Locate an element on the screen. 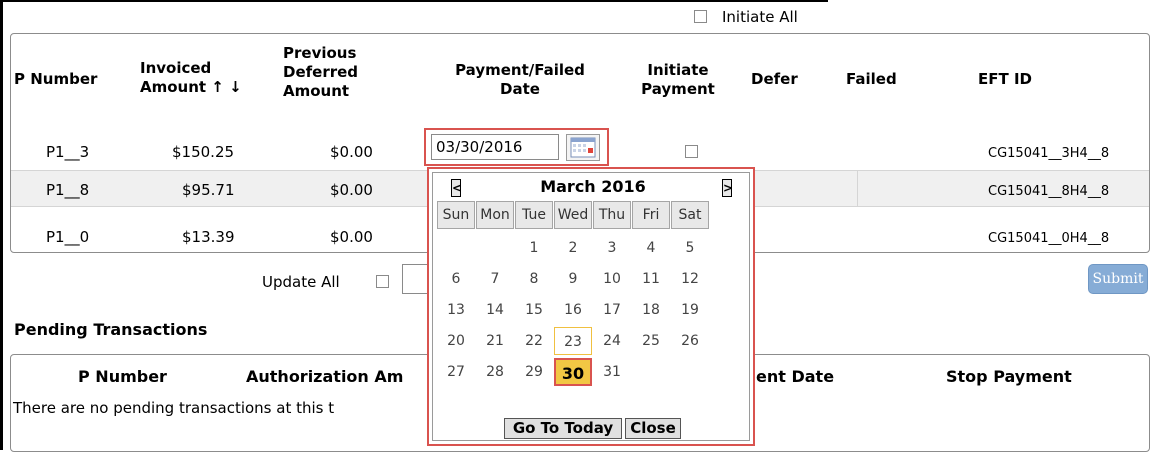 Image resolution: width=1151 pixels, height=452 pixels. calendar-day: 26 is located at coordinates (690, 341).